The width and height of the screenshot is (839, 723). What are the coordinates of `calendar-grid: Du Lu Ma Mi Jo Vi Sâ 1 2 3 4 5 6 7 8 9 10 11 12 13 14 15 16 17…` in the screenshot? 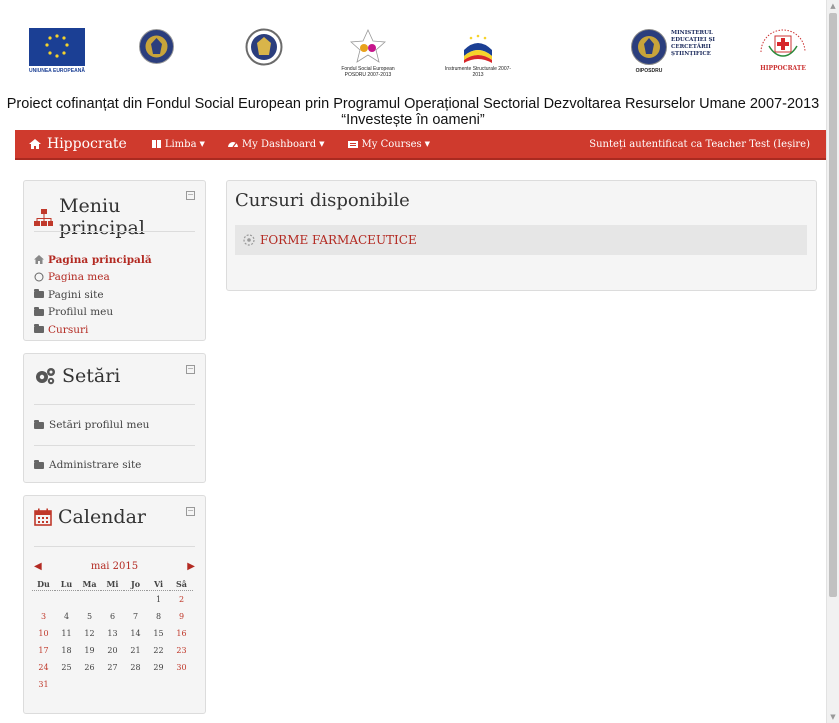 It's located at (112, 635).